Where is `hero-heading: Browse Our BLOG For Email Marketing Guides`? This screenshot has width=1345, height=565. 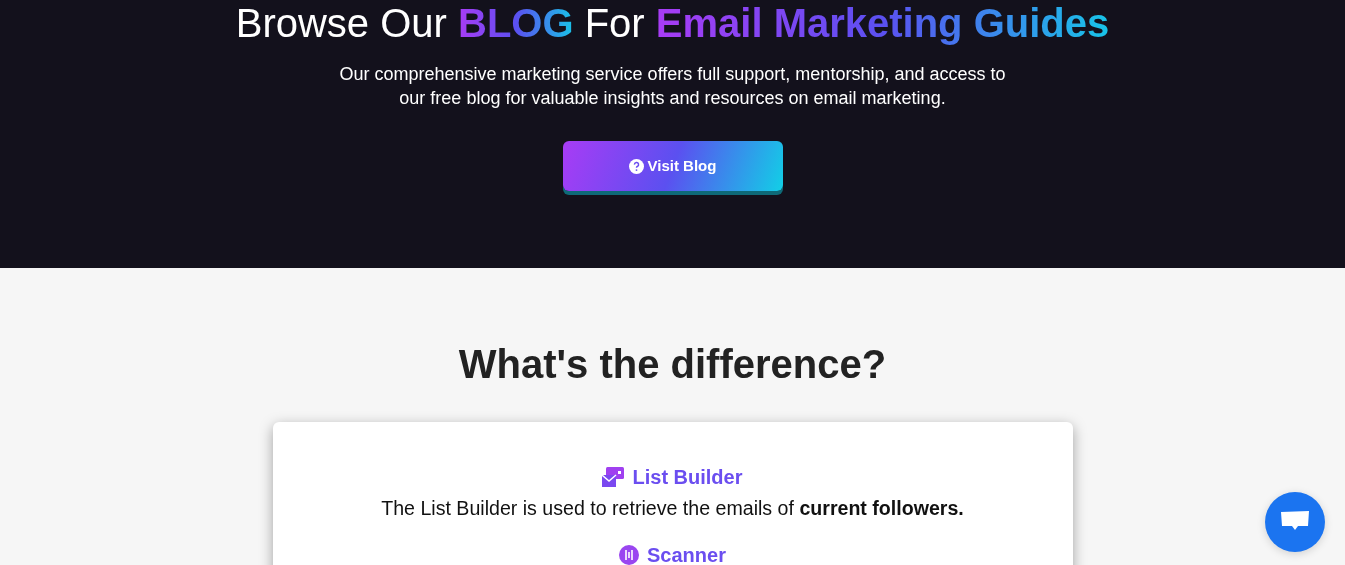
hero-heading: Browse Our BLOG For Email Marketing Guides is located at coordinates (672, 23).